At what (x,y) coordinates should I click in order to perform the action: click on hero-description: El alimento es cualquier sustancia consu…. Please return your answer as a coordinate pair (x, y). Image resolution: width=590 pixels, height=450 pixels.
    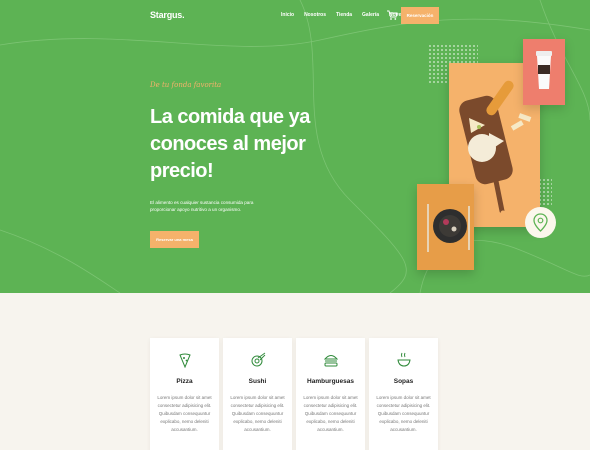
    Looking at the image, I should click on (202, 206).